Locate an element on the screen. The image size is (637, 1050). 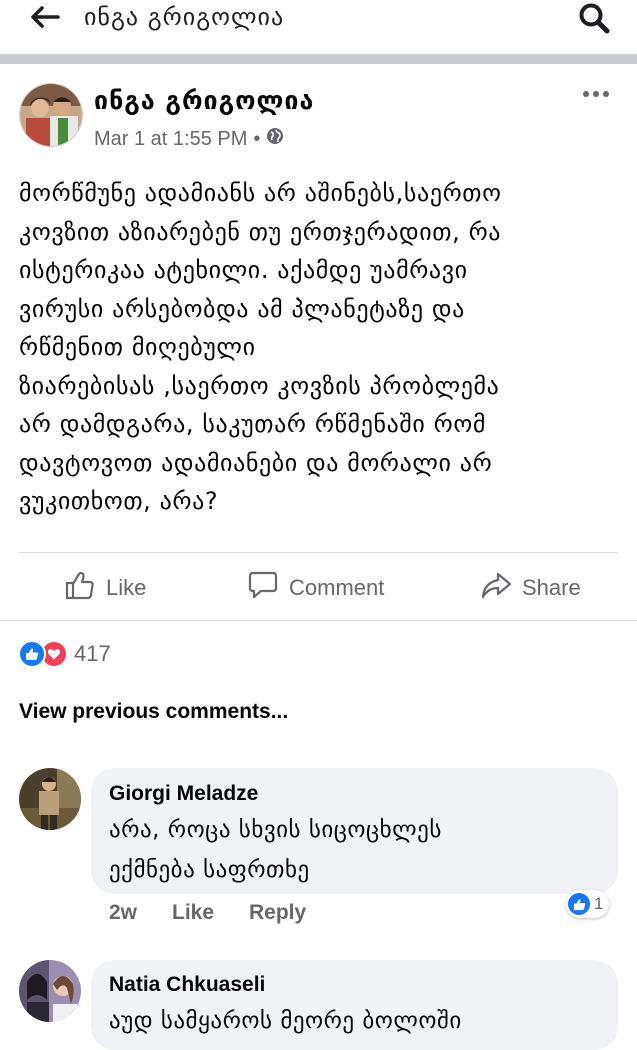
like-reaction-icon is located at coordinates (32, 654).